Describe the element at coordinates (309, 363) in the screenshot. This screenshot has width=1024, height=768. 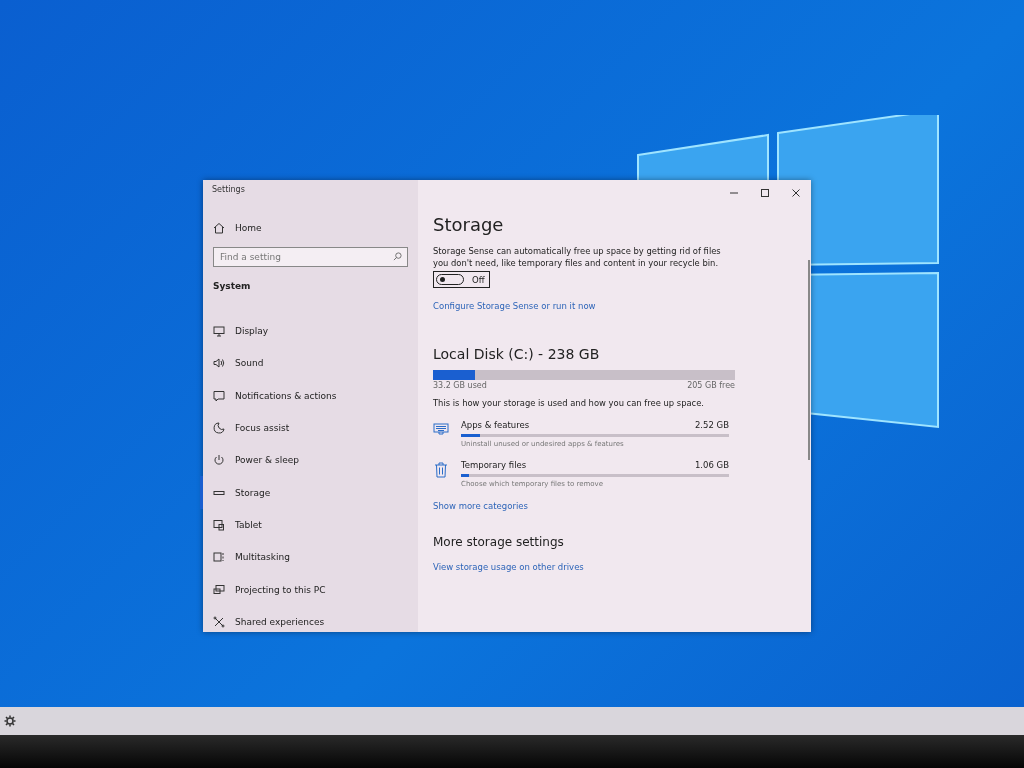
I see `sidebar-item: Sound` at that location.